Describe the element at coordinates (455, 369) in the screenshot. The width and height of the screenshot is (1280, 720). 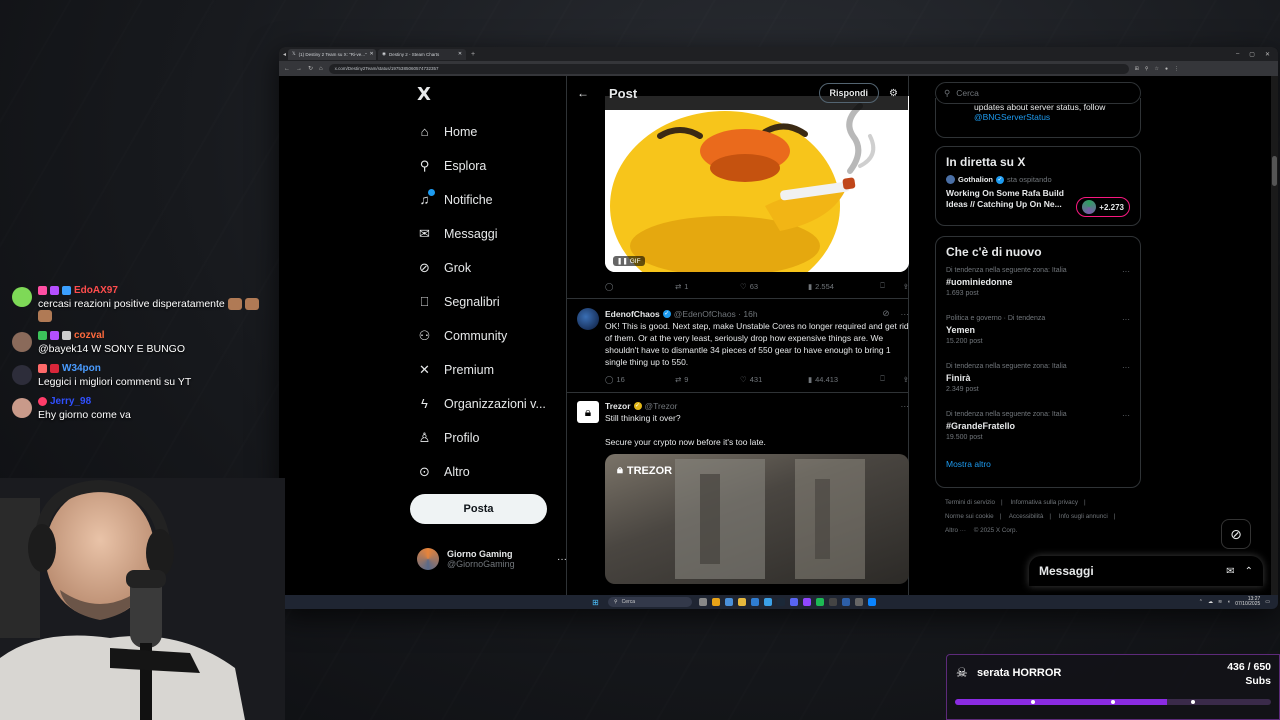
I see `nav-premium: ✕ Premium` at that location.